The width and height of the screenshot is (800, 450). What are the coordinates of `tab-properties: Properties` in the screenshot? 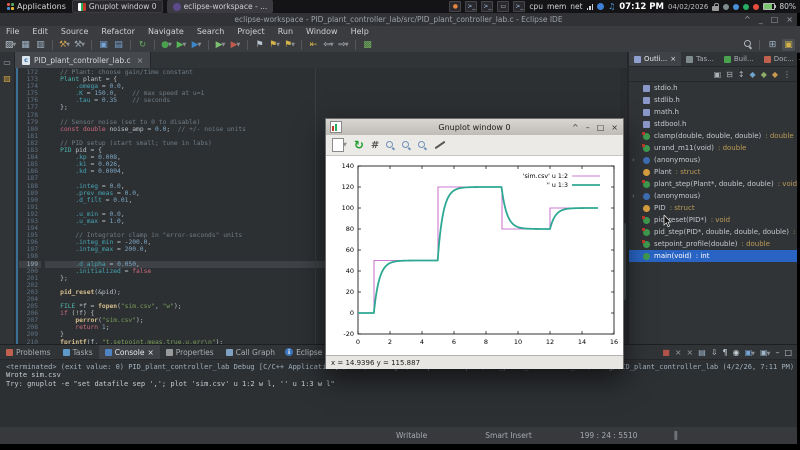 It's located at (190, 352).